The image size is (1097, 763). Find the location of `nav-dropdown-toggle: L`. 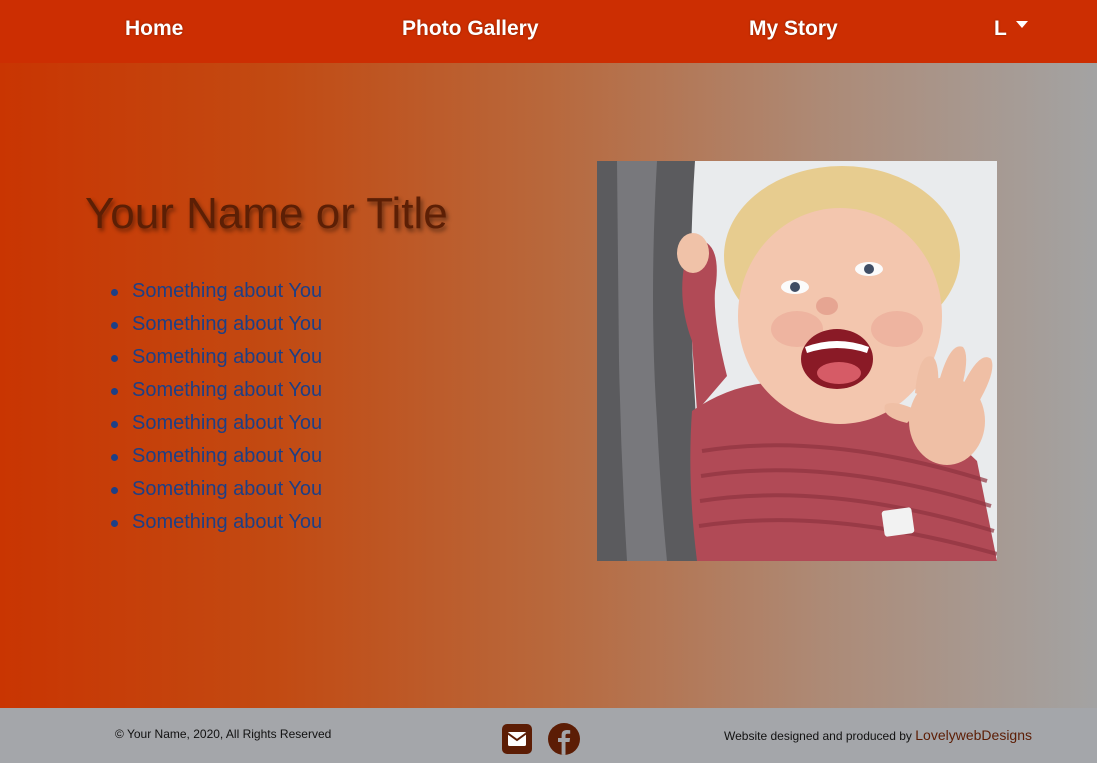

nav-dropdown-toggle: L is located at coordinates (1011, 29).